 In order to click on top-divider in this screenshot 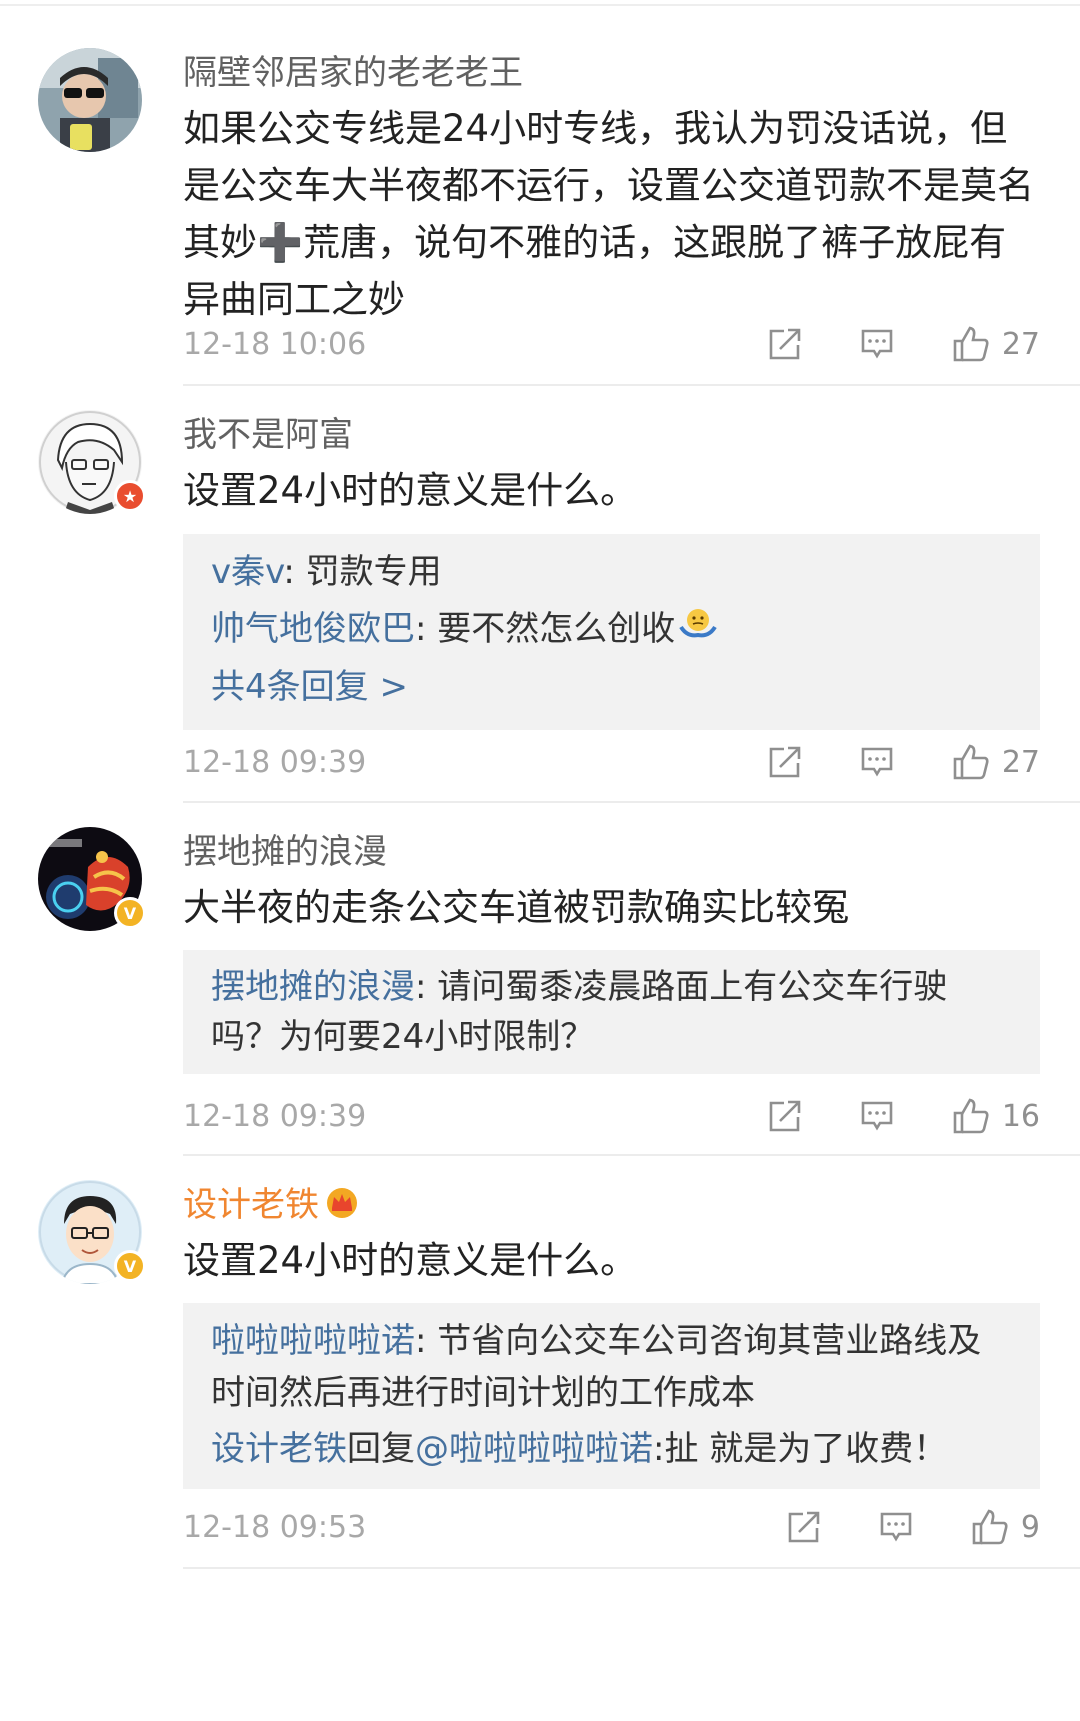, I will do `click(540, 5)`.